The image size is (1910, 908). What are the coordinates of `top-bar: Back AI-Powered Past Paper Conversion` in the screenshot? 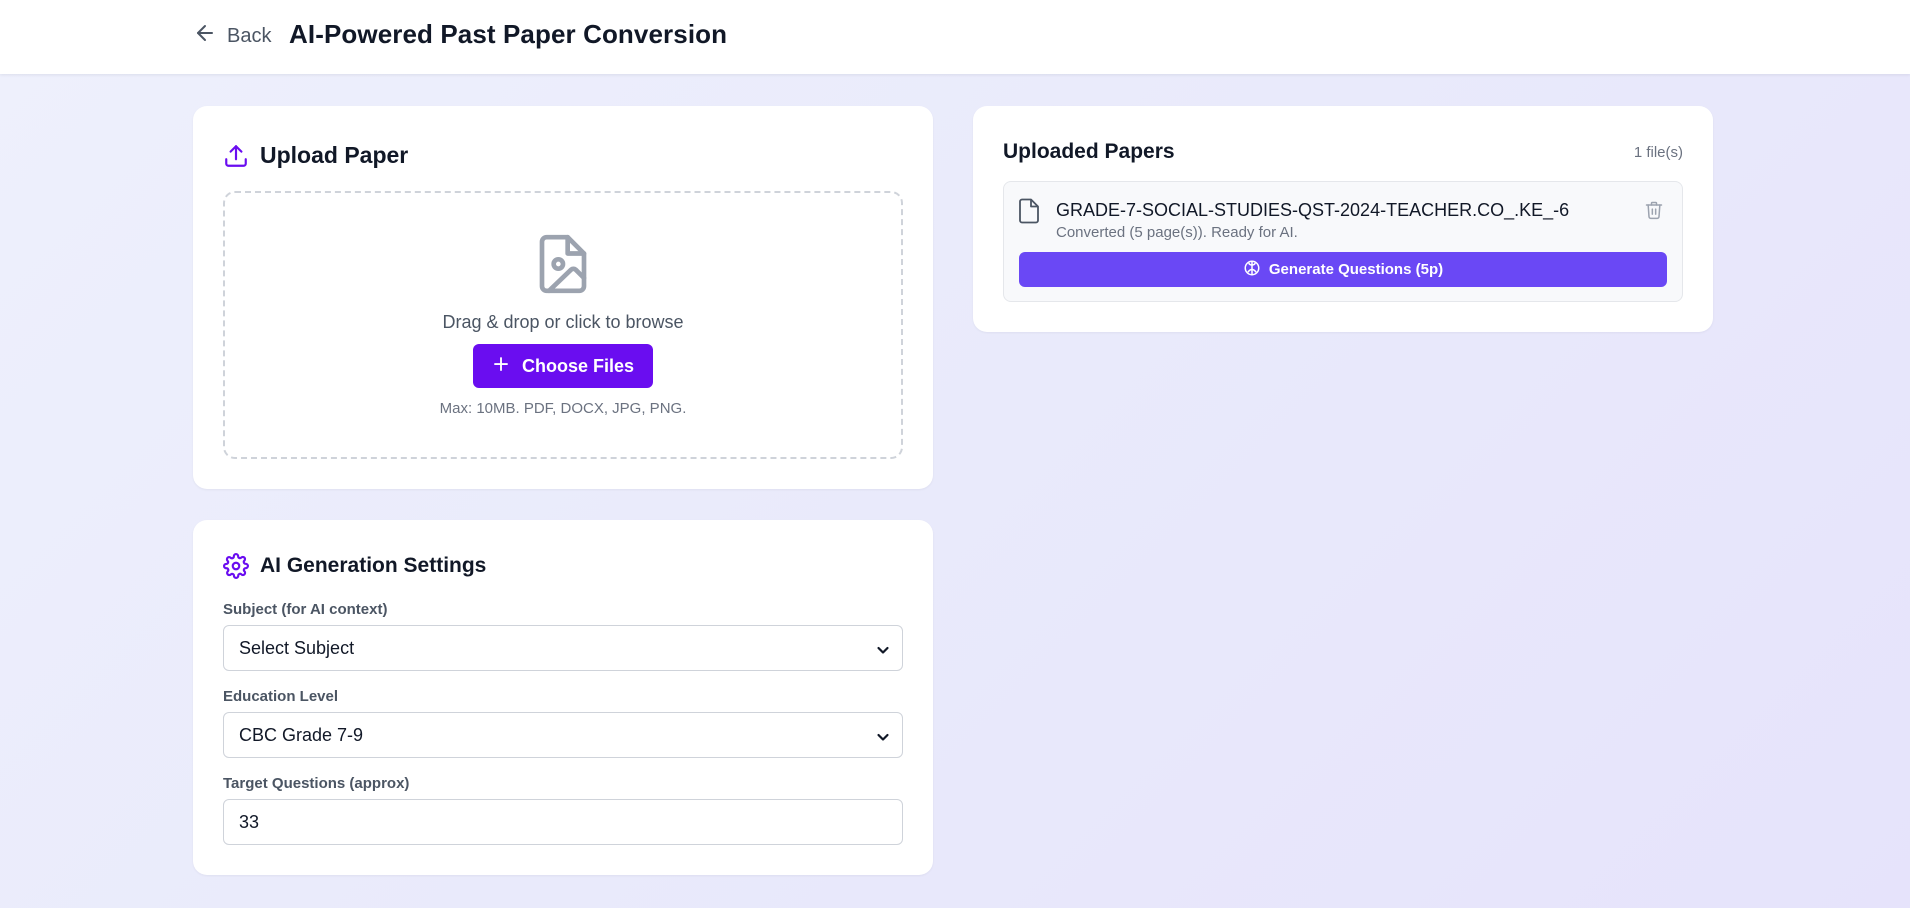 It's located at (955, 37).